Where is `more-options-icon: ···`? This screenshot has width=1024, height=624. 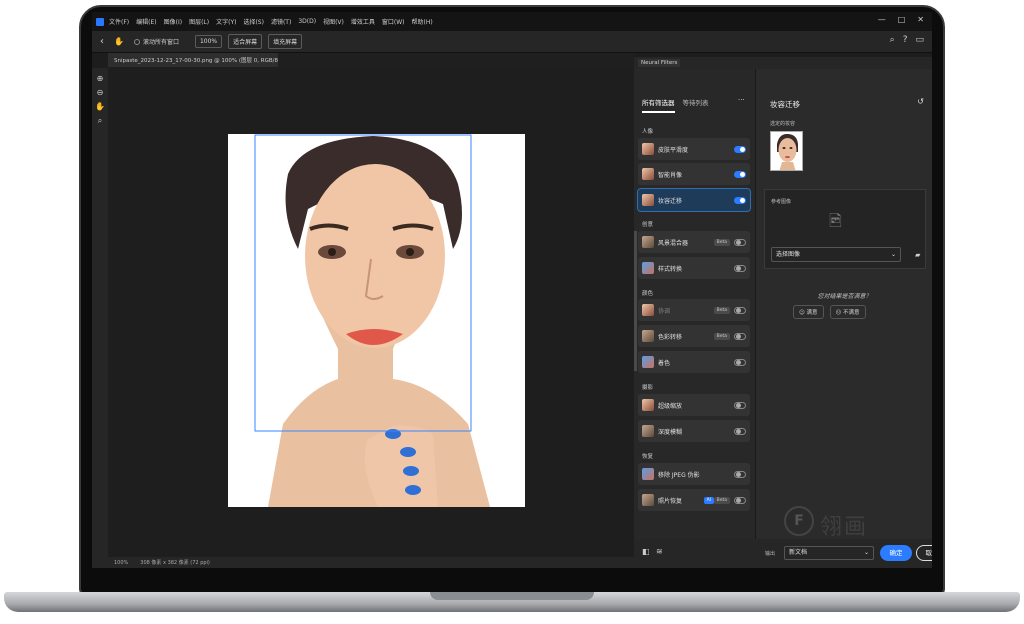 more-options-icon: ··· is located at coordinates (741, 100).